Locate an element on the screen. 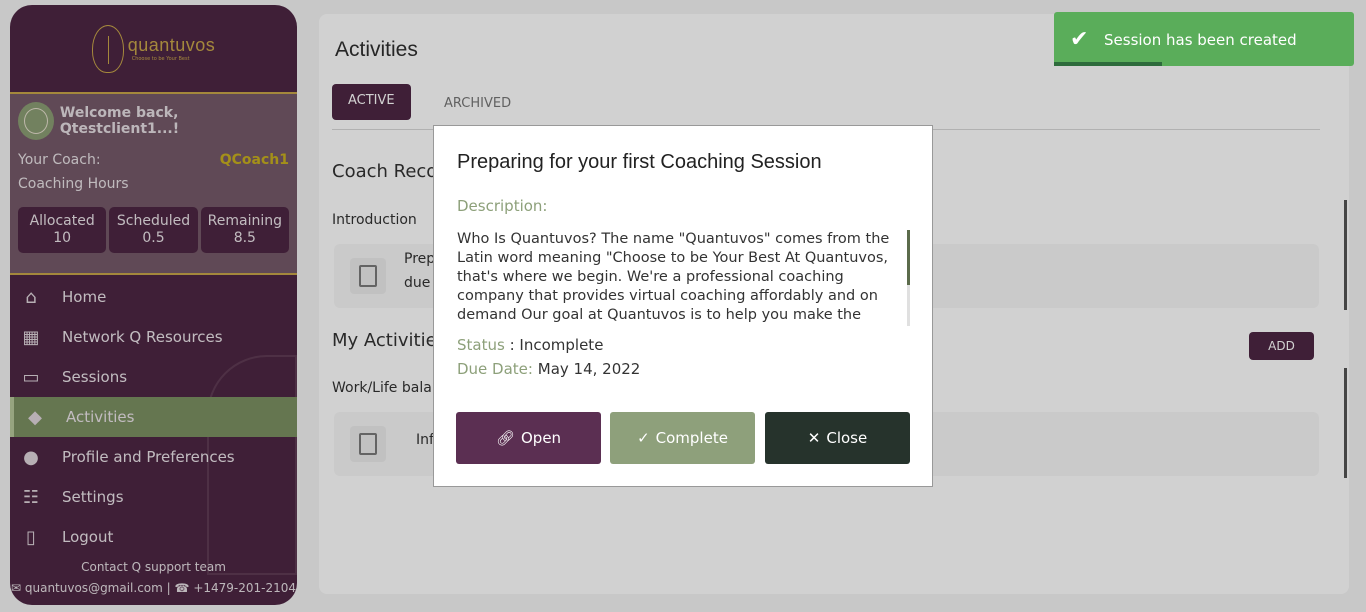 This screenshot has height=612, width=1366. complete-button-label: Complete is located at coordinates (691, 438).